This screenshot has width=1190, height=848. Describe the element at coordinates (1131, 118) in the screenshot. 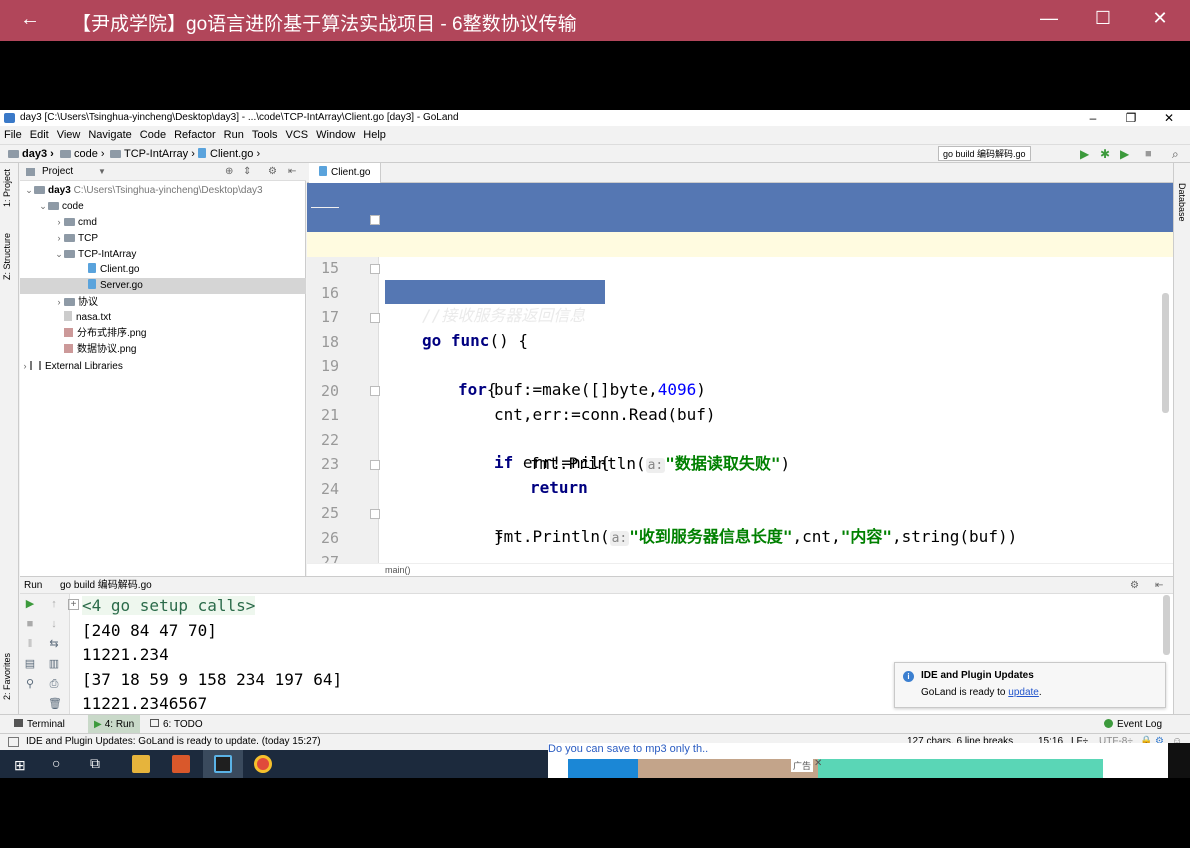

I see `ide-restore-icon: ❐` at that location.